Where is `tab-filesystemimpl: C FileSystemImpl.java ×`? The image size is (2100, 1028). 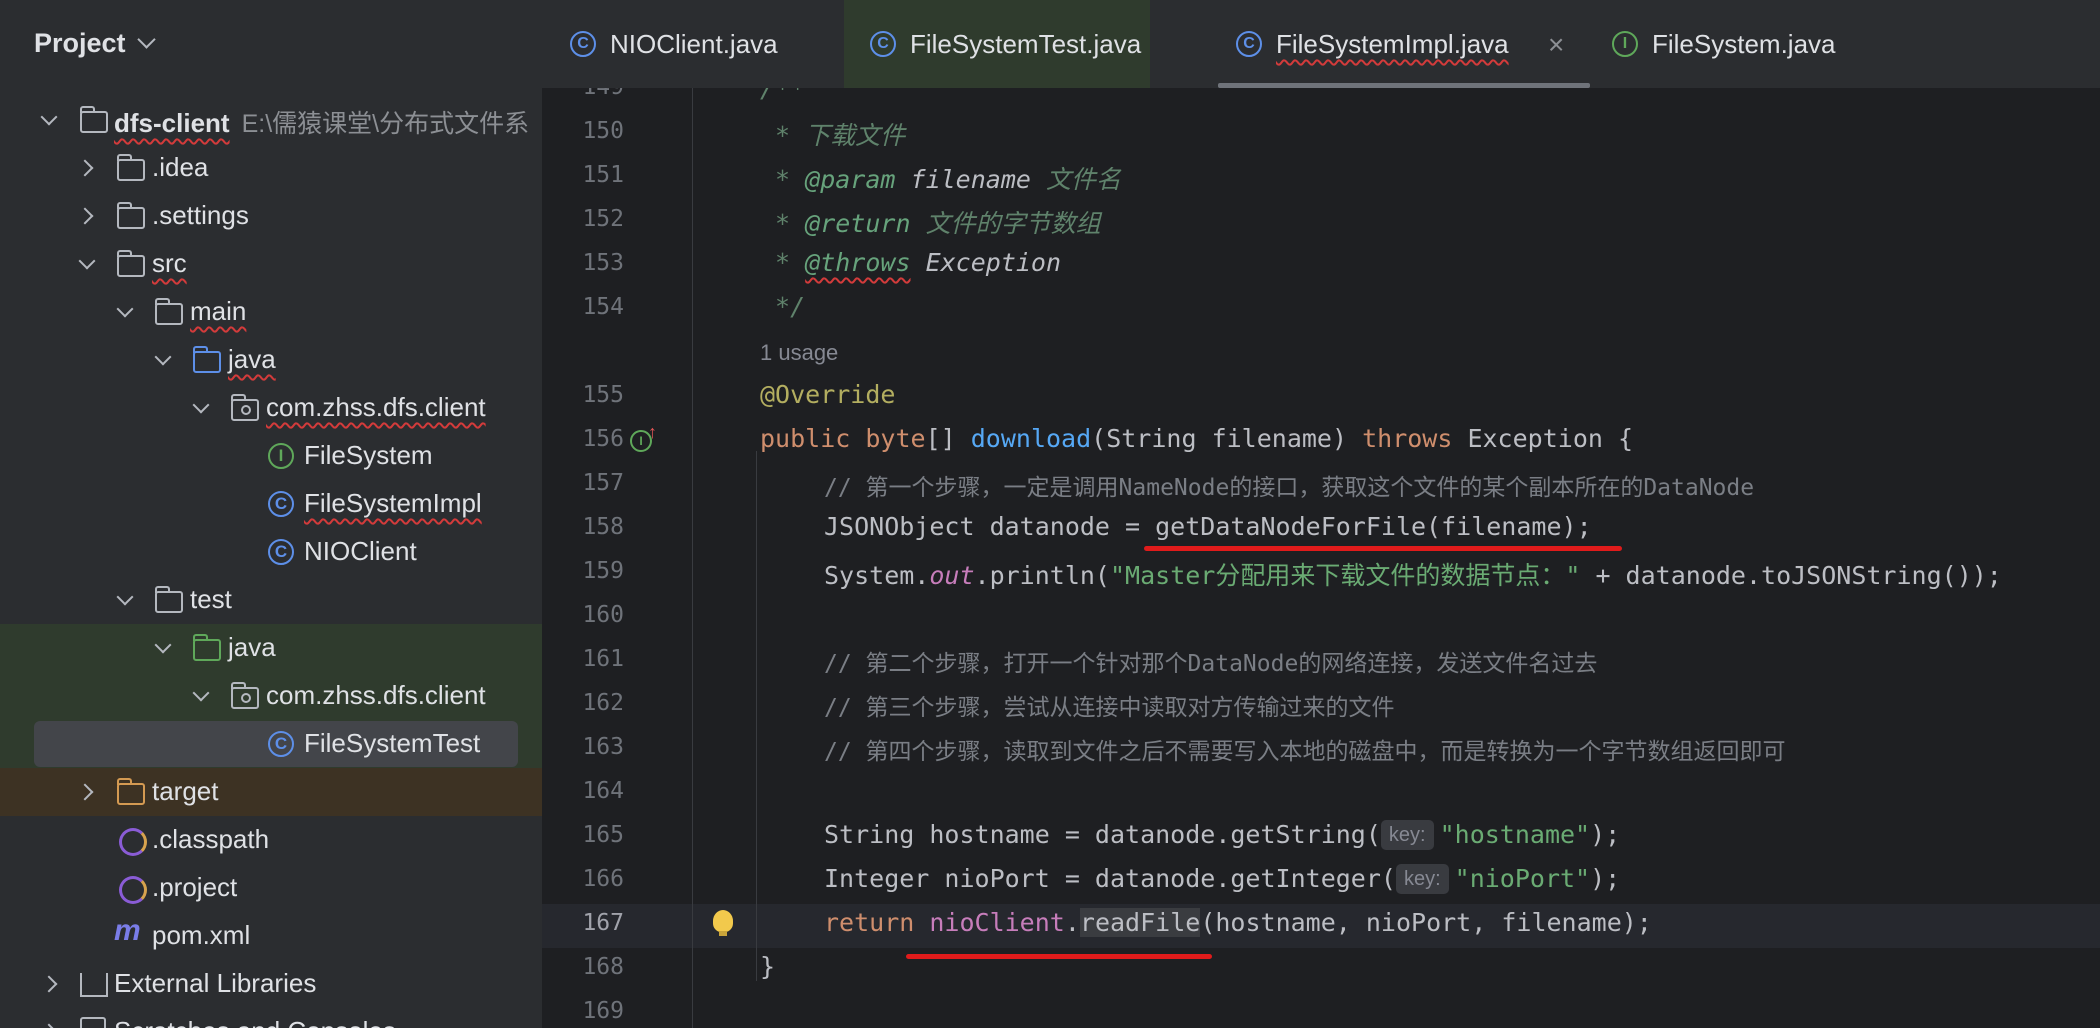 tab-filesystemimpl: C FileSystemImpl.java × is located at coordinates (1404, 44).